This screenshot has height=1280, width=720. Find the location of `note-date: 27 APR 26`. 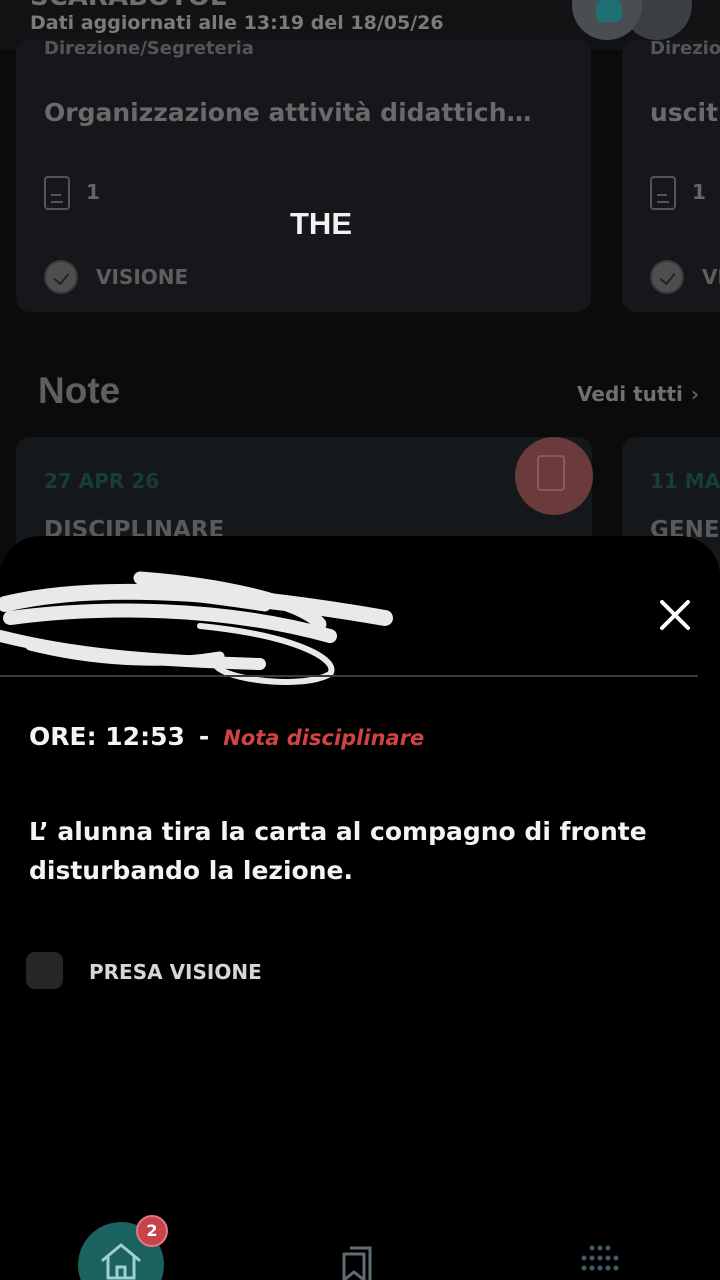

note-date: 27 APR 26 is located at coordinates (102, 481).